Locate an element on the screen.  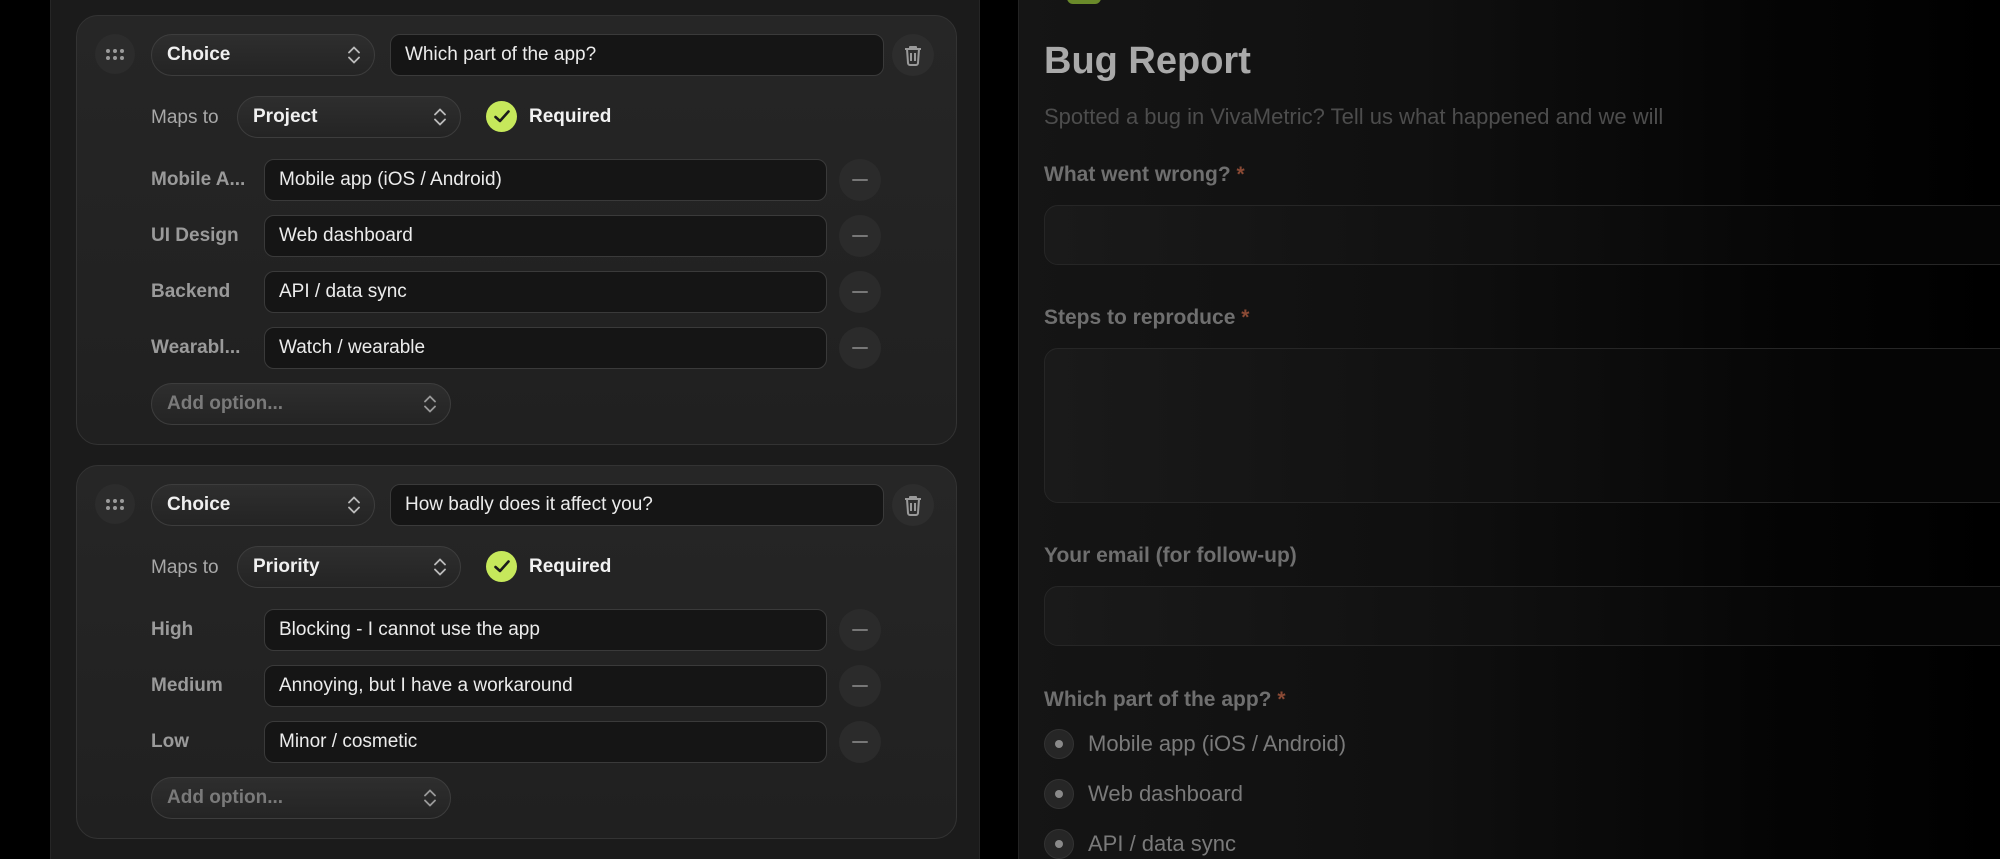
field-label: What went wrong? * is located at coordinates (1144, 175).